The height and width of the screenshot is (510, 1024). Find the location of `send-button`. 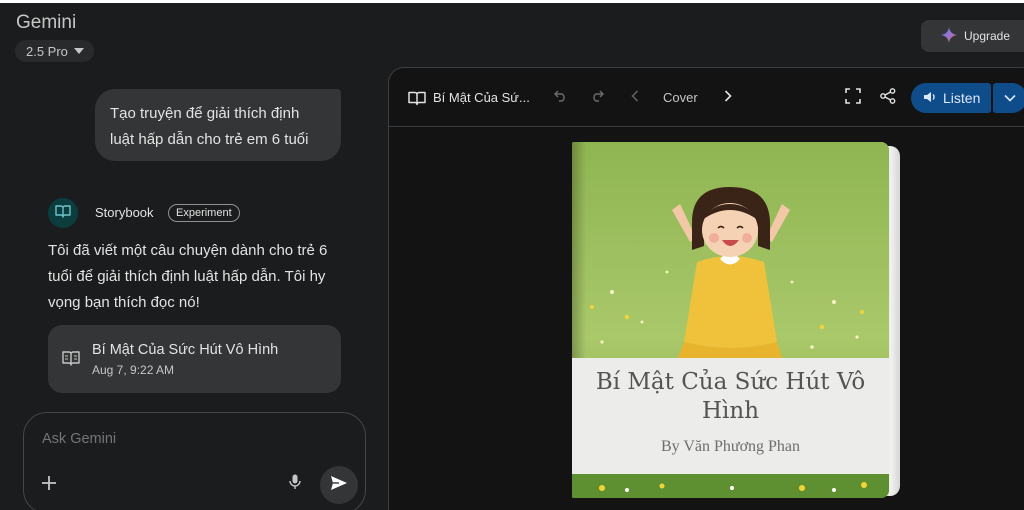

send-button is located at coordinates (339, 485).